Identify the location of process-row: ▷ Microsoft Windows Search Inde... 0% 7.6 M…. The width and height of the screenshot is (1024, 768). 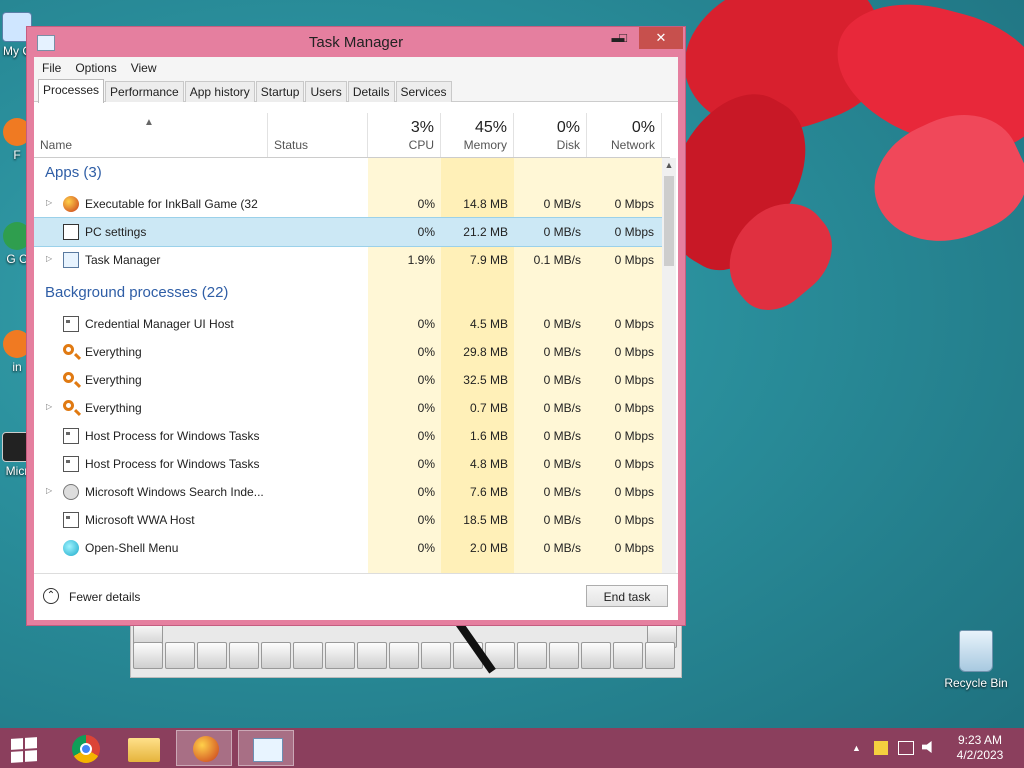
(348, 492).